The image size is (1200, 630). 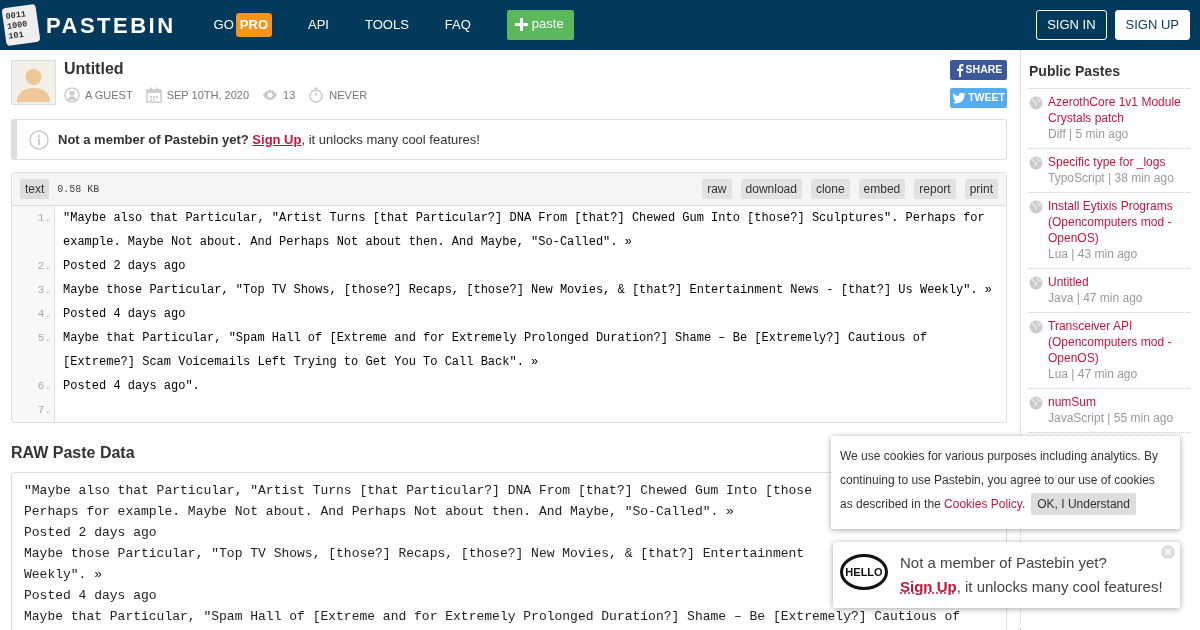 I want to click on accept-button: OK, I Understand, so click(x=1083, y=504).